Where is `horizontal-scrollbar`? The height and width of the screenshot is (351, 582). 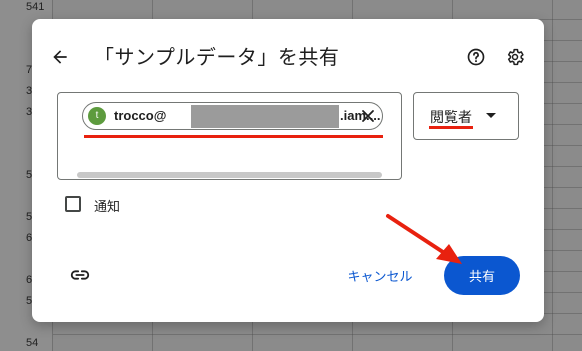 horizontal-scrollbar is located at coordinates (229, 175).